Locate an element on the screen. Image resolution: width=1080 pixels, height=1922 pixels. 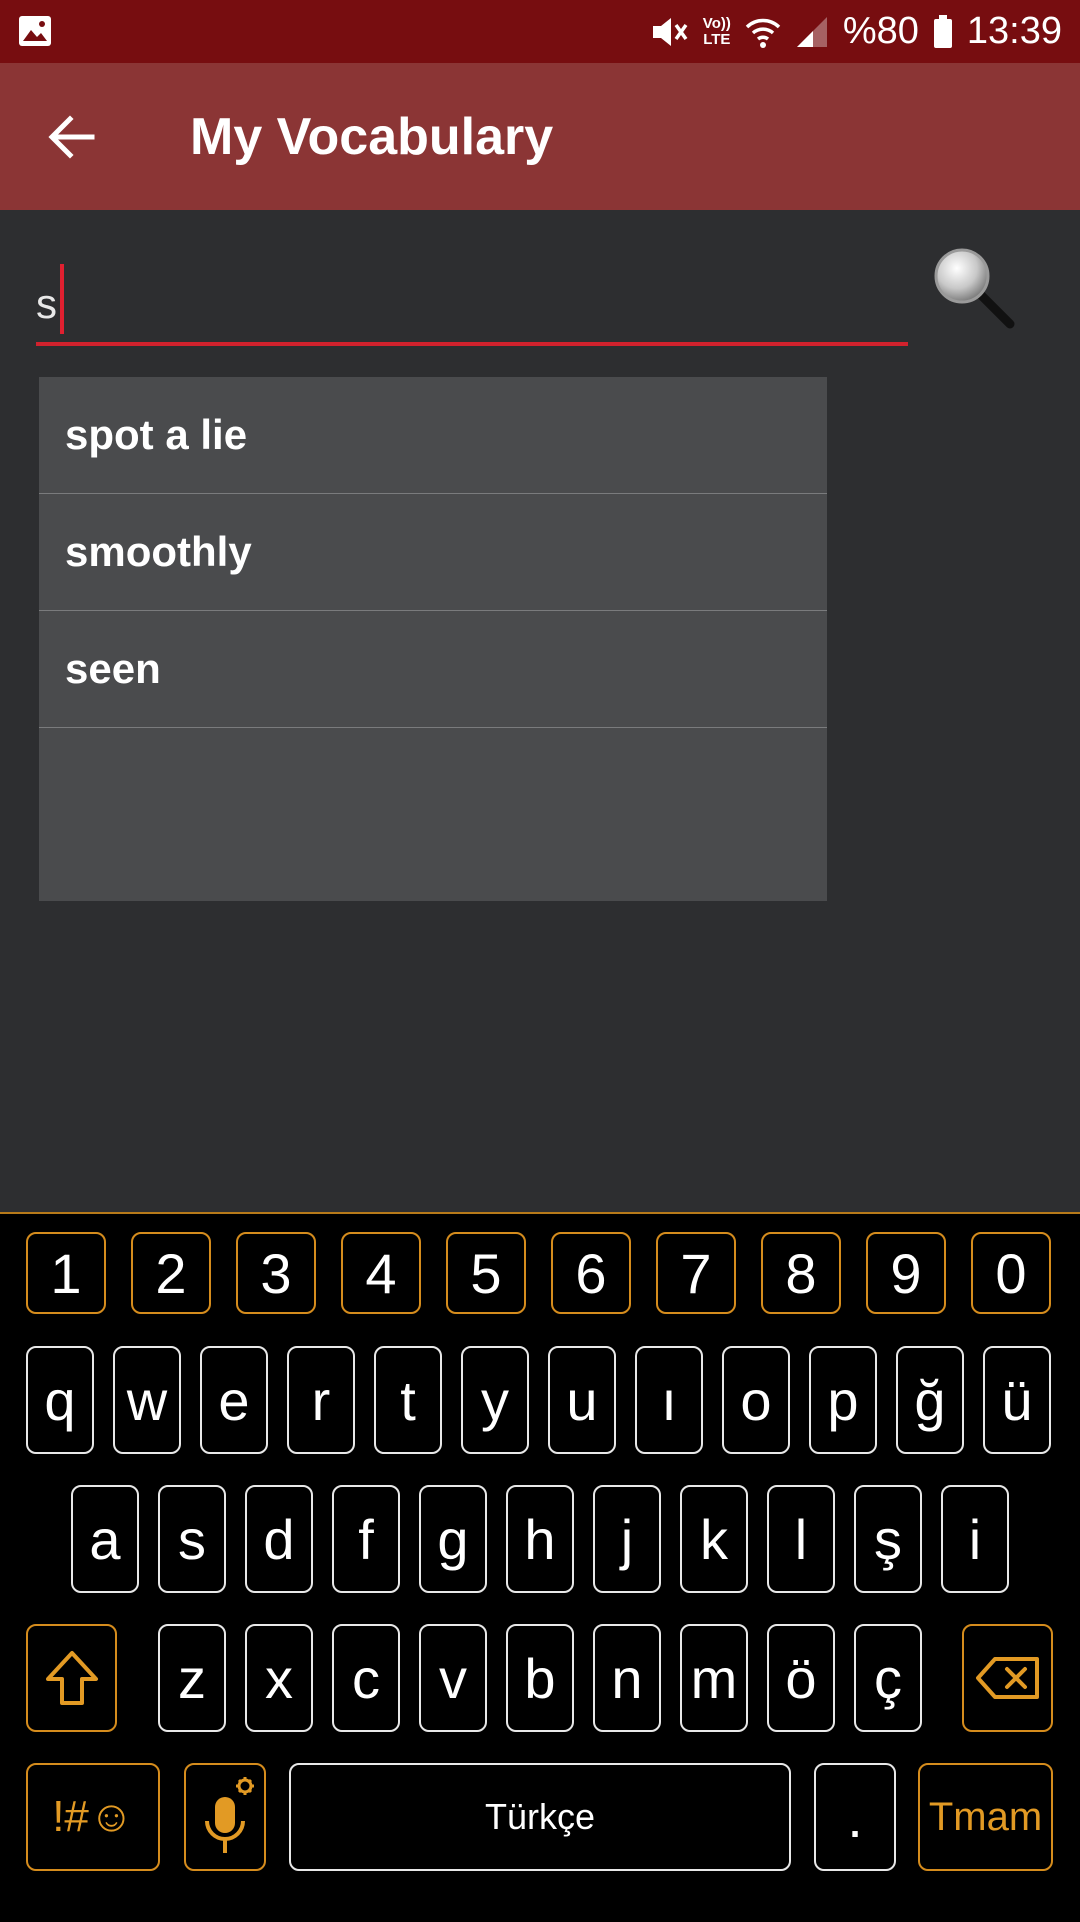
search-button is located at coordinates (978, 287).